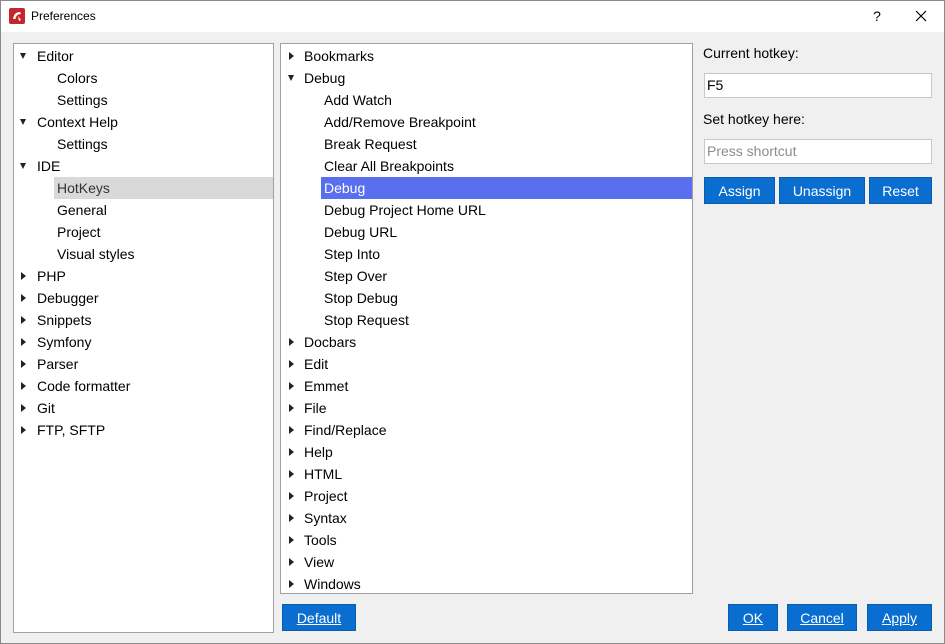 The image size is (945, 644). What do you see at coordinates (79, 232) in the screenshot?
I see `tree-item-label: Project` at bounding box center [79, 232].